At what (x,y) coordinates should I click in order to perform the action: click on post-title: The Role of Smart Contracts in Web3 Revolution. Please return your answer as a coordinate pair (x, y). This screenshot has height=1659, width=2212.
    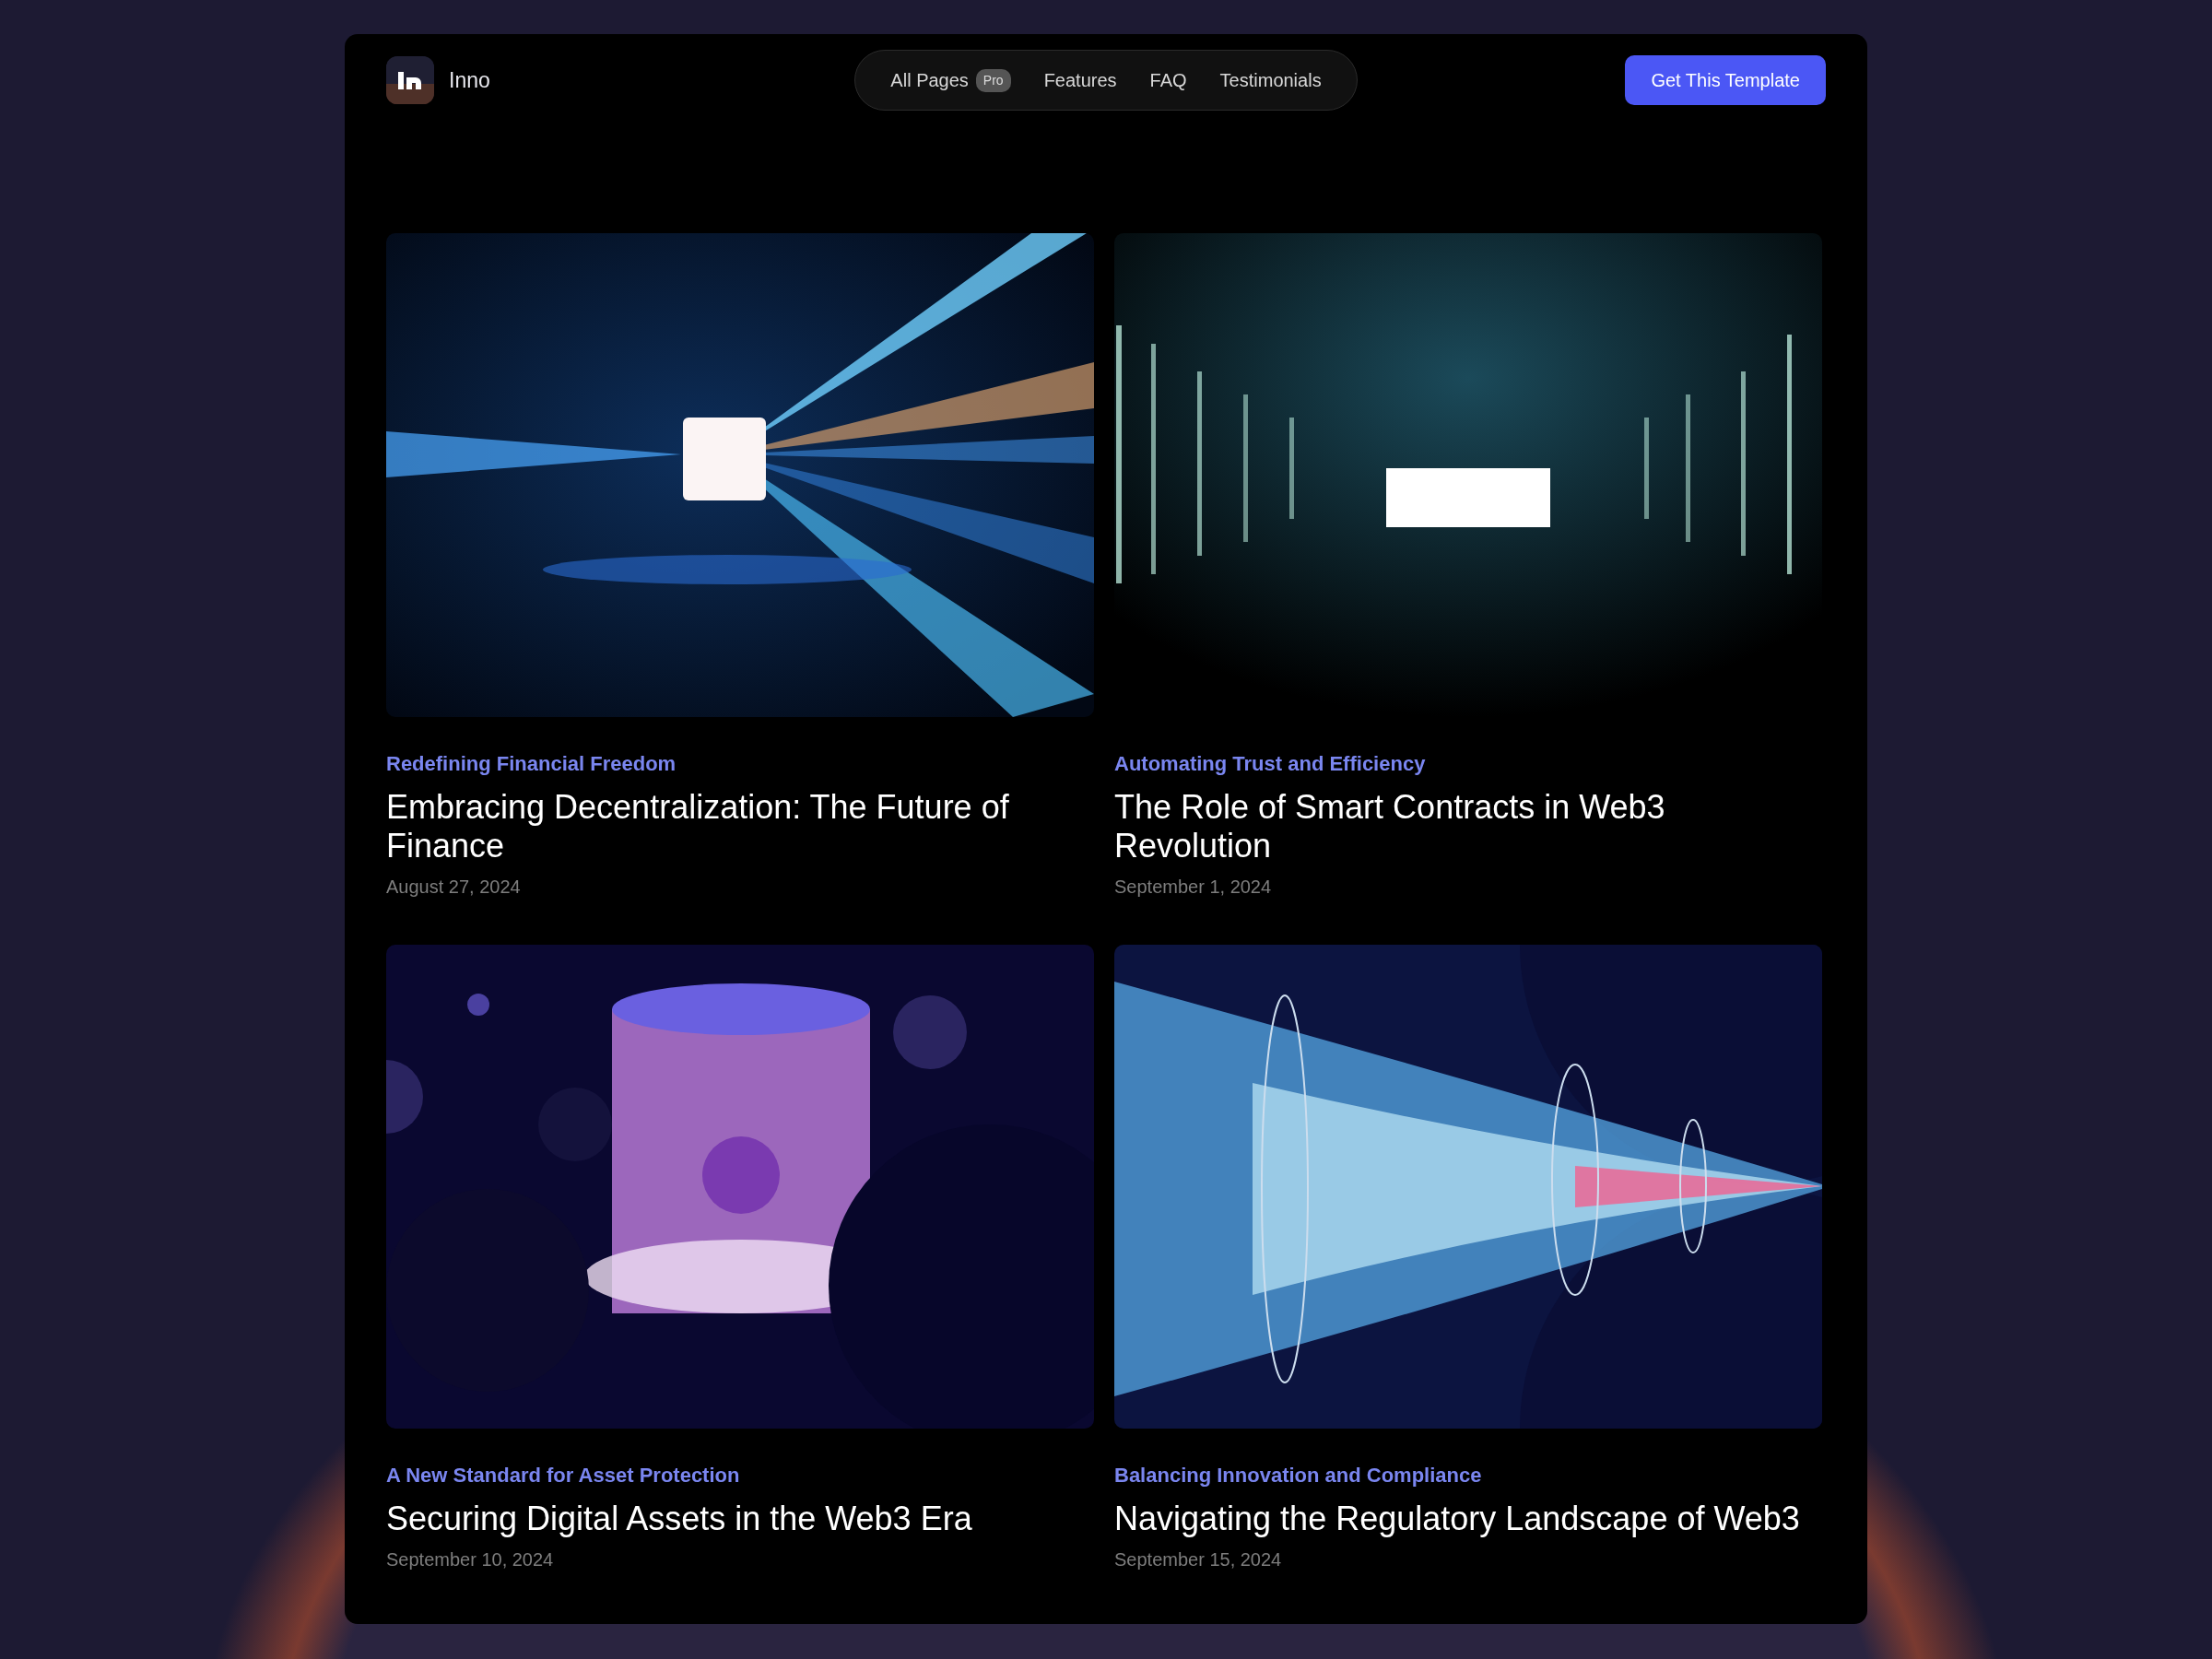
    Looking at the image, I should click on (1468, 826).